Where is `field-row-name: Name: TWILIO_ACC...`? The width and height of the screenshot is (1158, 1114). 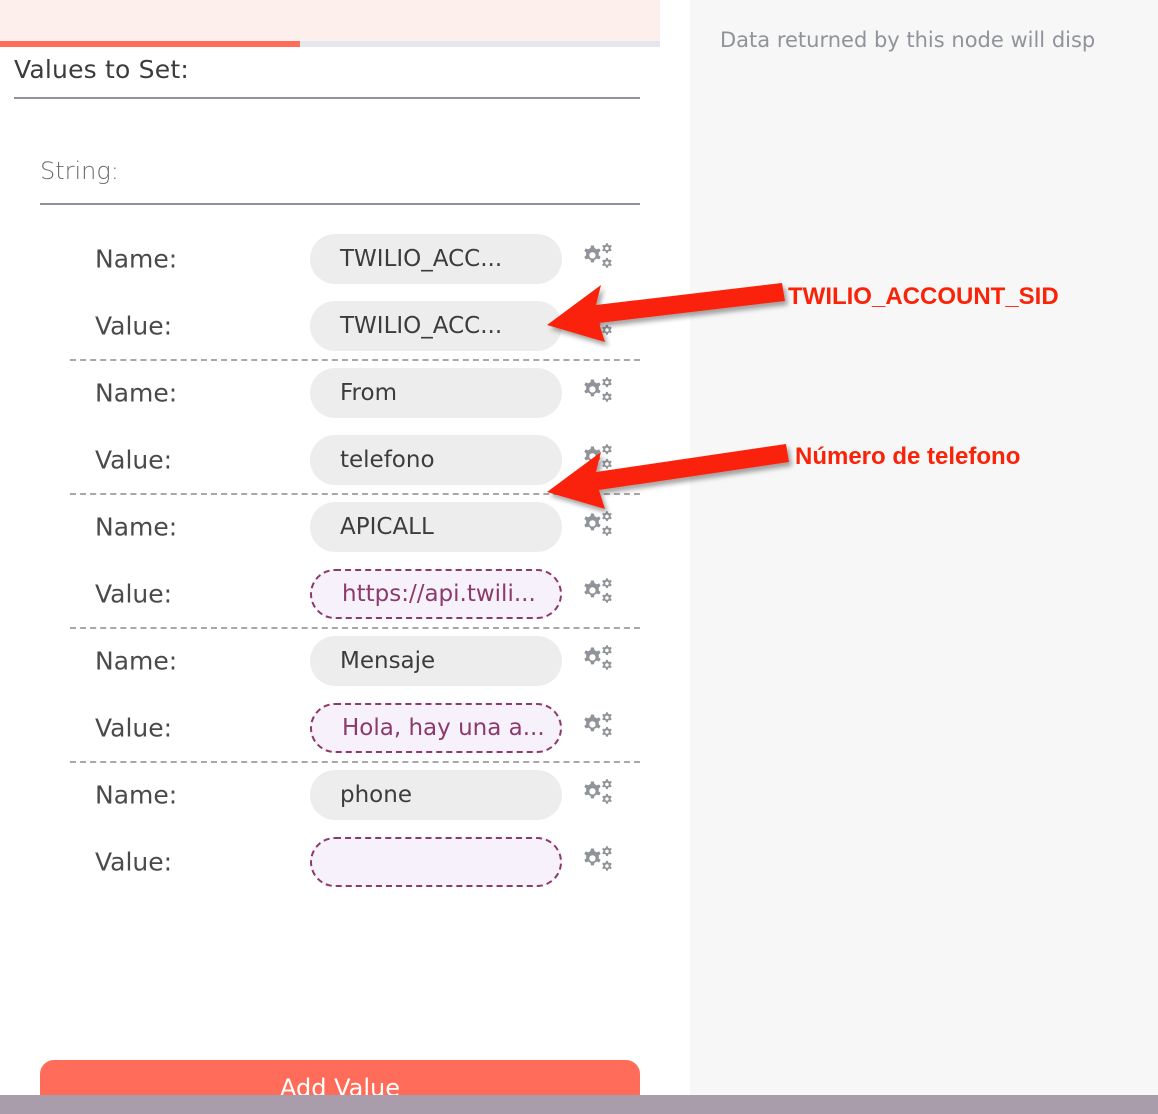 field-row-name: Name: TWILIO_ACC... is located at coordinates (345, 258).